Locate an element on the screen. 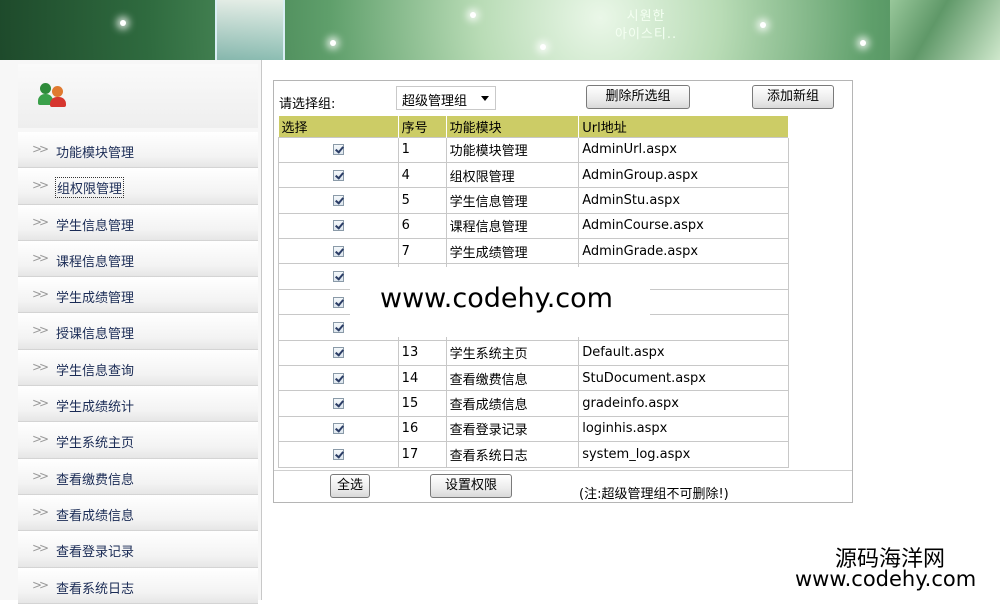 The image size is (1000, 604). column-header-select: 选择 is located at coordinates (338, 126).